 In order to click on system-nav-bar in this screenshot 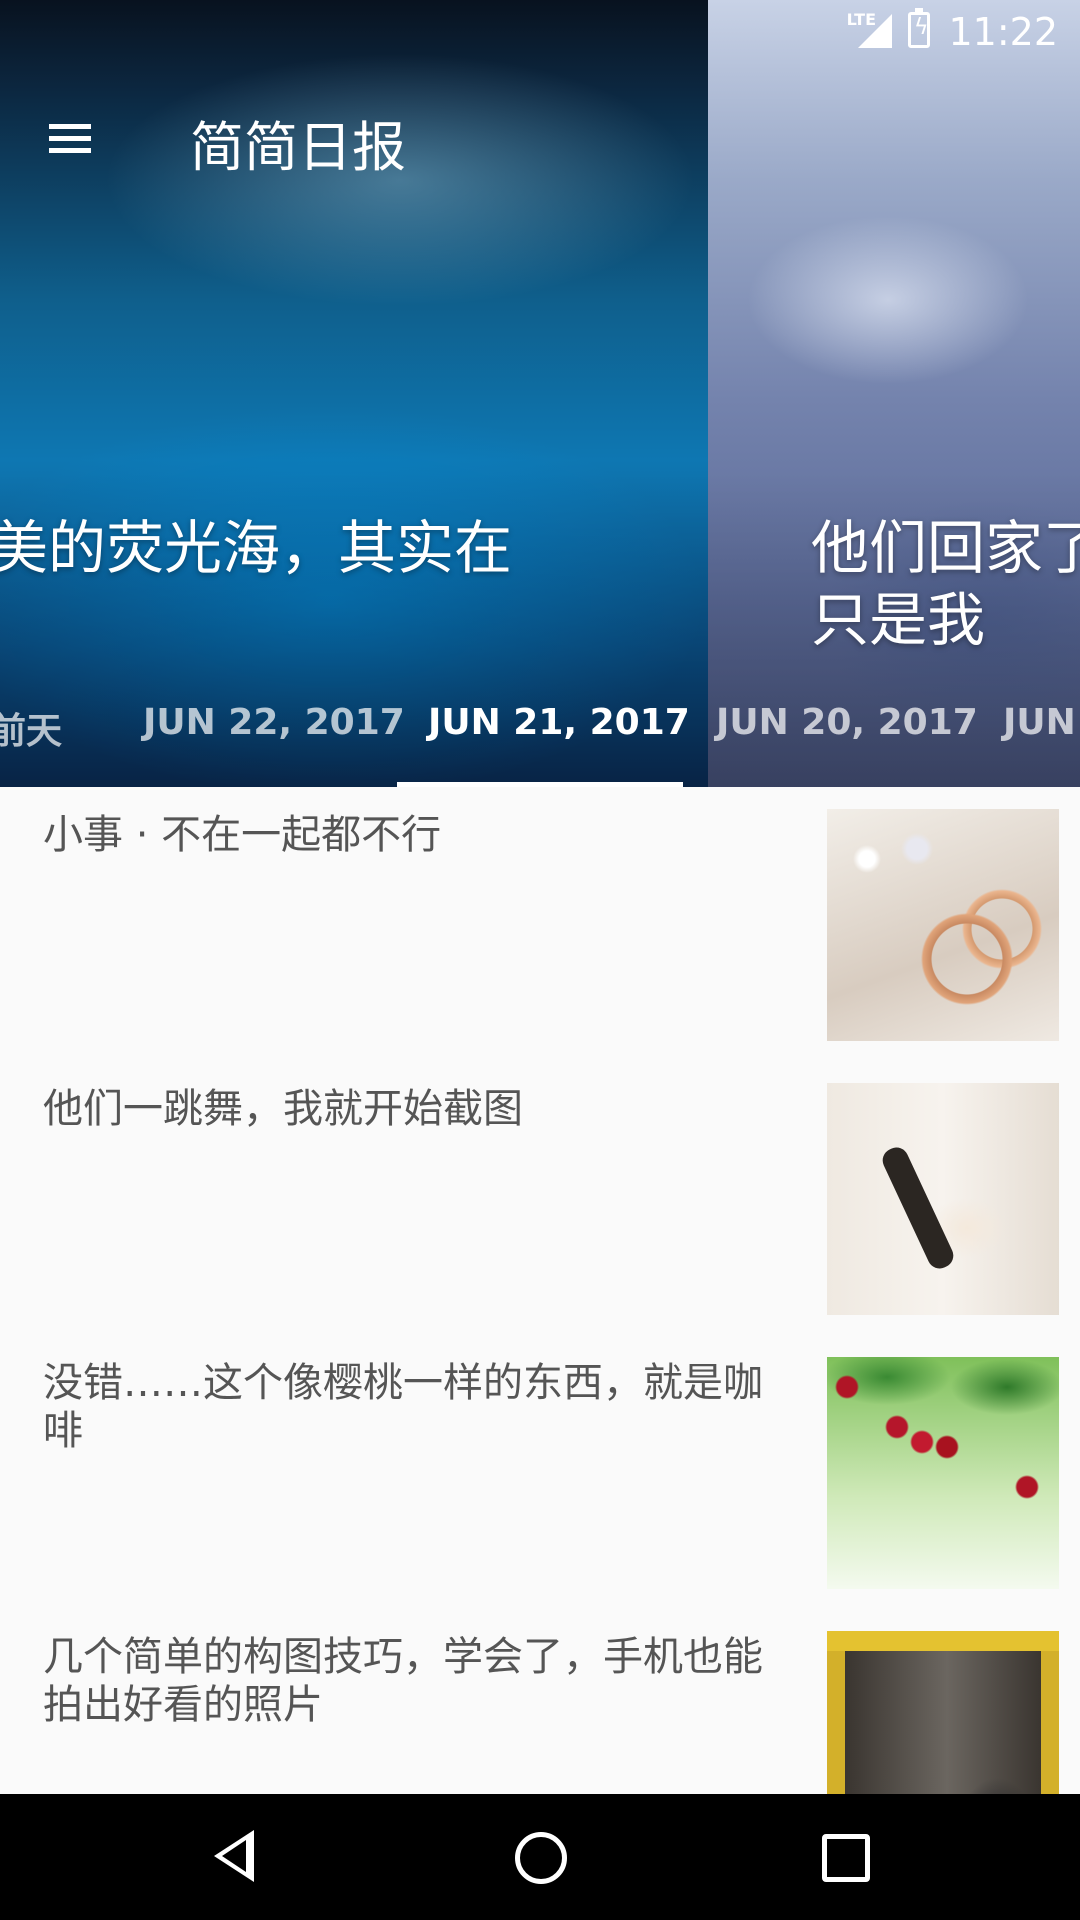, I will do `click(540, 1857)`.